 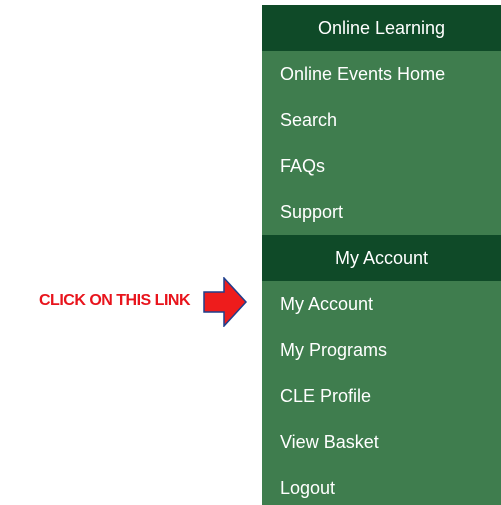 What do you see at coordinates (381, 442) in the screenshot?
I see `menu-item-view-basket: View Basket` at bounding box center [381, 442].